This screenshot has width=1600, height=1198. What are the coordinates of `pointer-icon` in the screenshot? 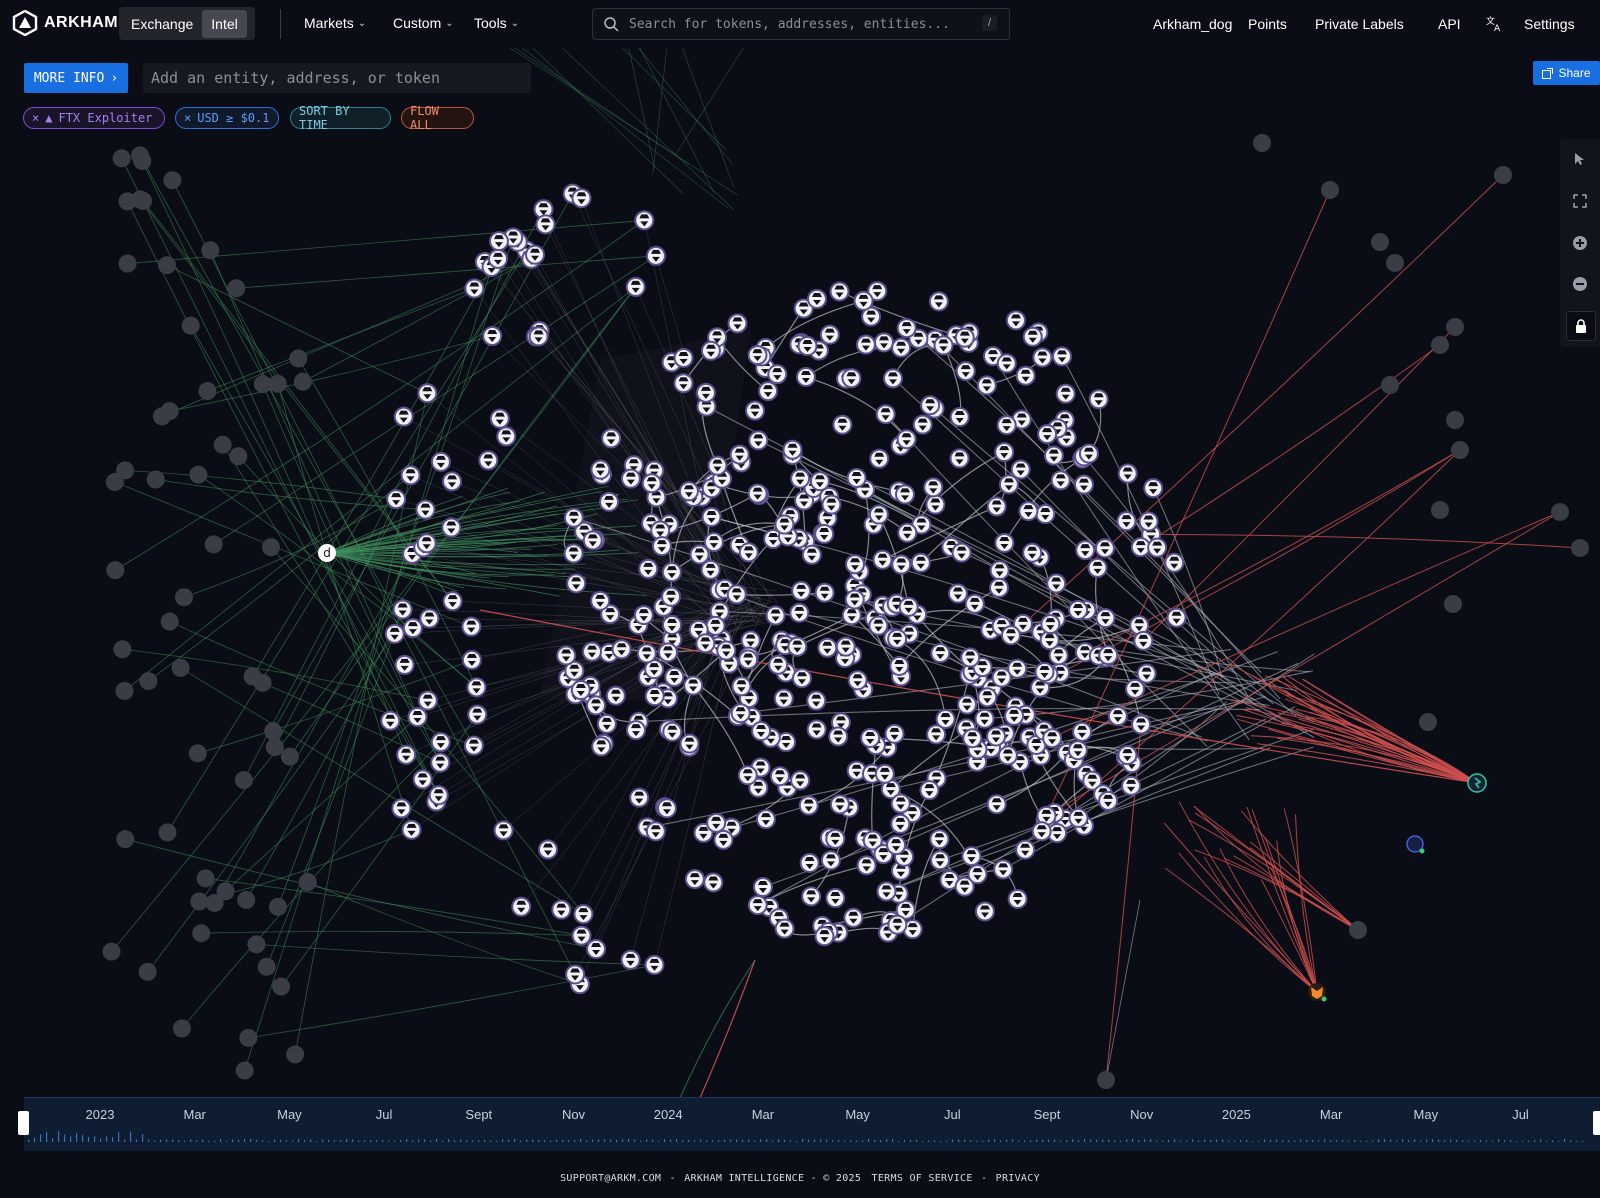 It's located at (1580, 159).